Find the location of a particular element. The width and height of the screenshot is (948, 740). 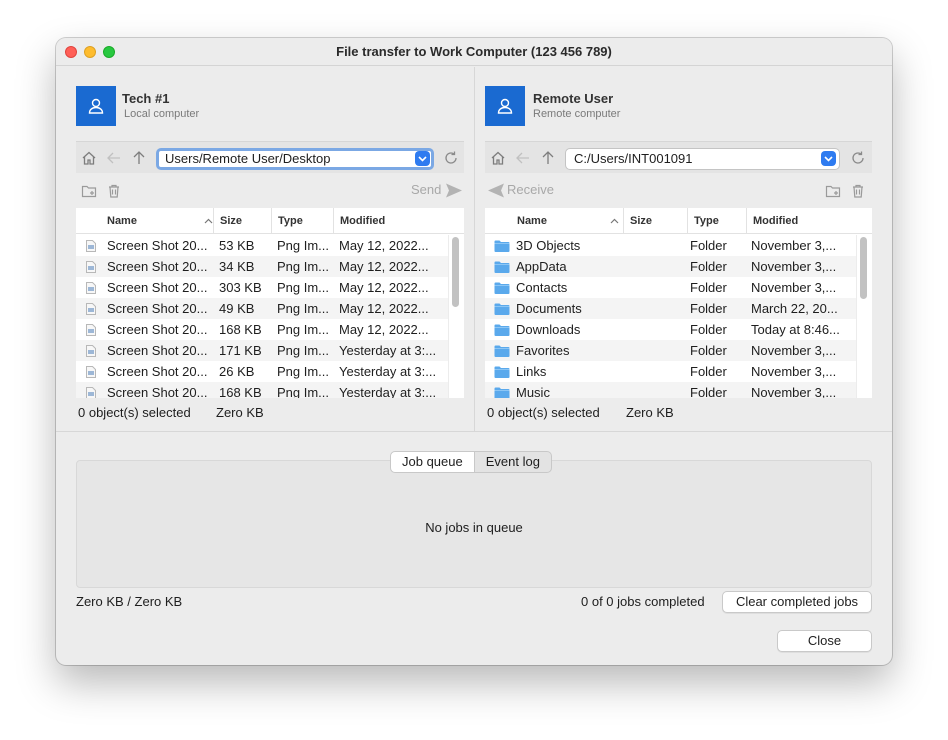

clear-completed-jobs-button: Clear completed jobs is located at coordinates (797, 602).